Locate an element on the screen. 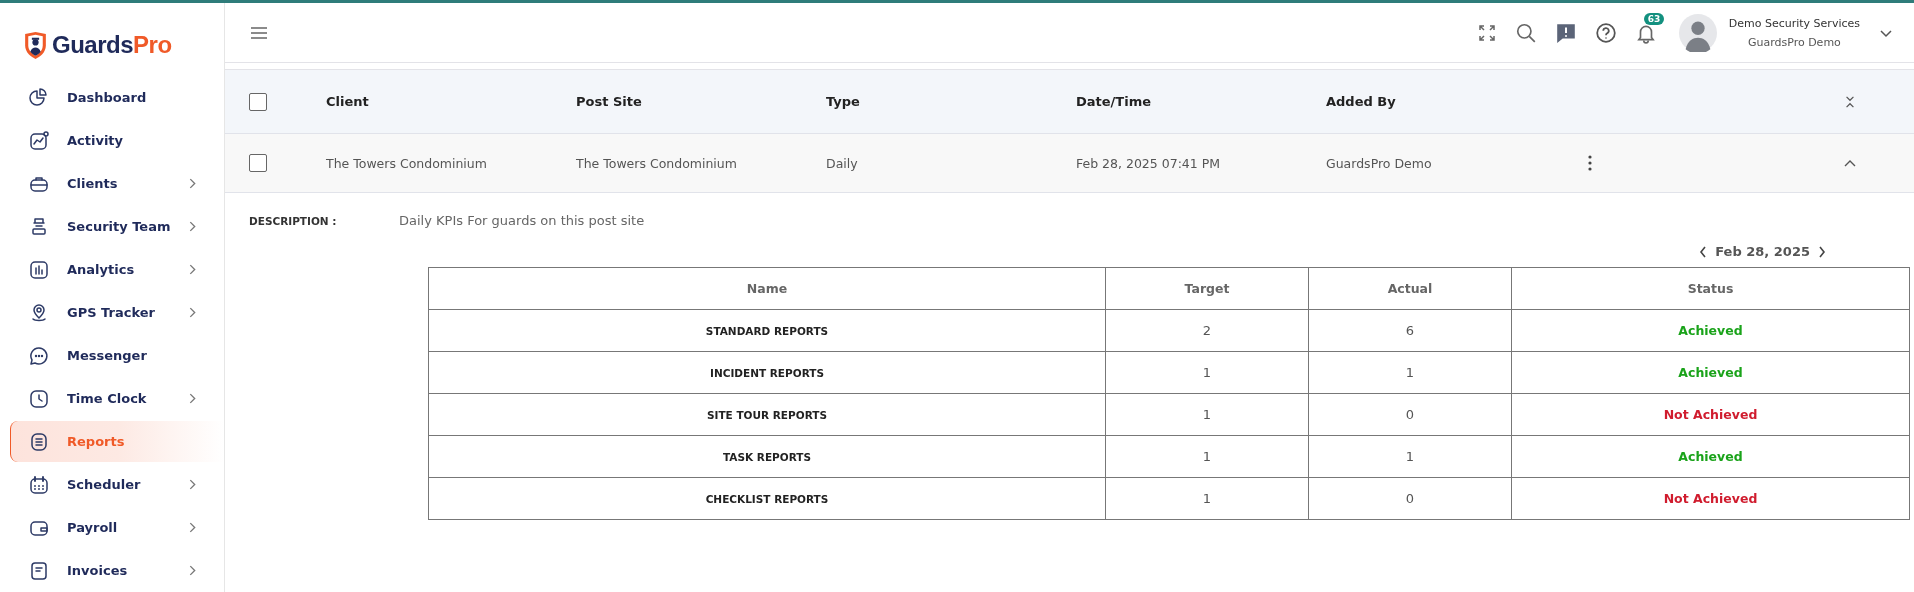  fullscreen-icon is located at coordinates (1486, 32).